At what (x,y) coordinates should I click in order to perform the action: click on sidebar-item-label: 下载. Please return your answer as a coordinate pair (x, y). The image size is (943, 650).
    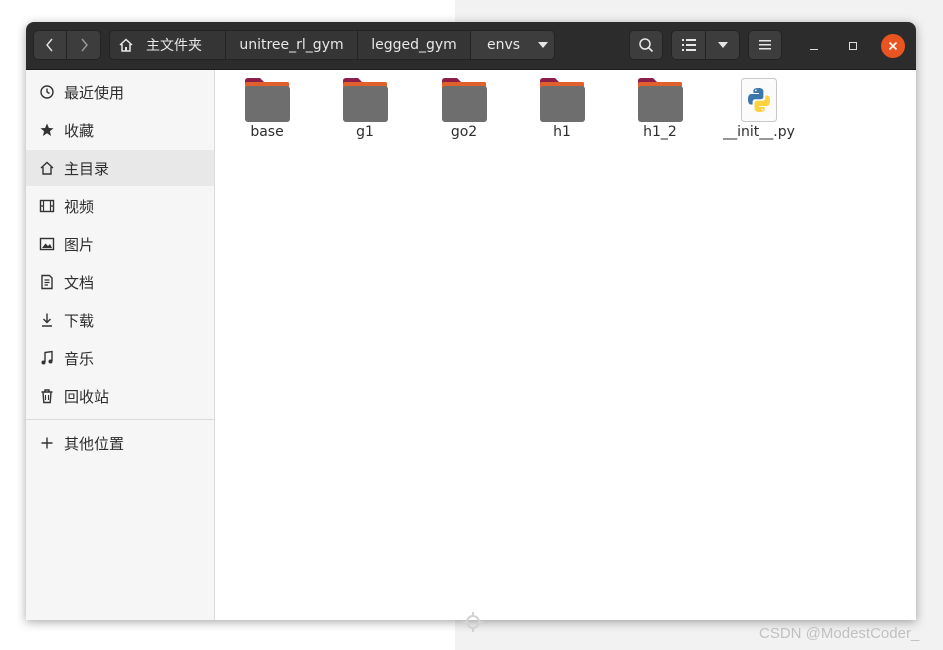
    Looking at the image, I should click on (79, 320).